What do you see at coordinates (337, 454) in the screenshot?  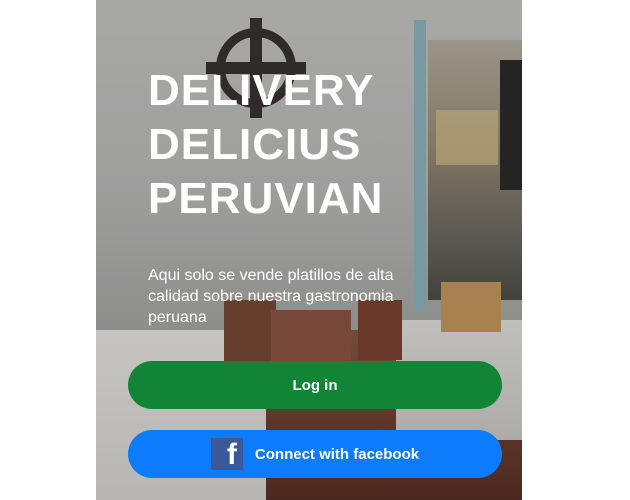 I see `facebook-button-label: Connect with facebook` at bounding box center [337, 454].